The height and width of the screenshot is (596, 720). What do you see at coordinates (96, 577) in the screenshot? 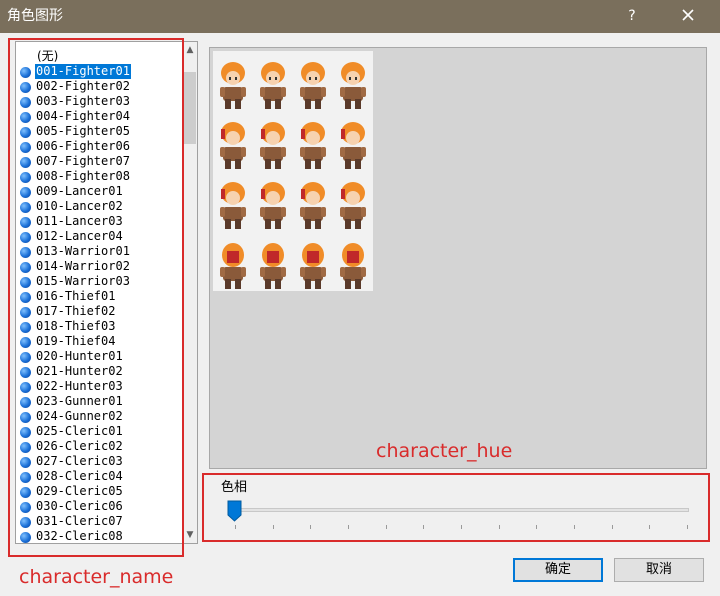
I see `character-name-annotation-label: character_name` at bounding box center [96, 577].